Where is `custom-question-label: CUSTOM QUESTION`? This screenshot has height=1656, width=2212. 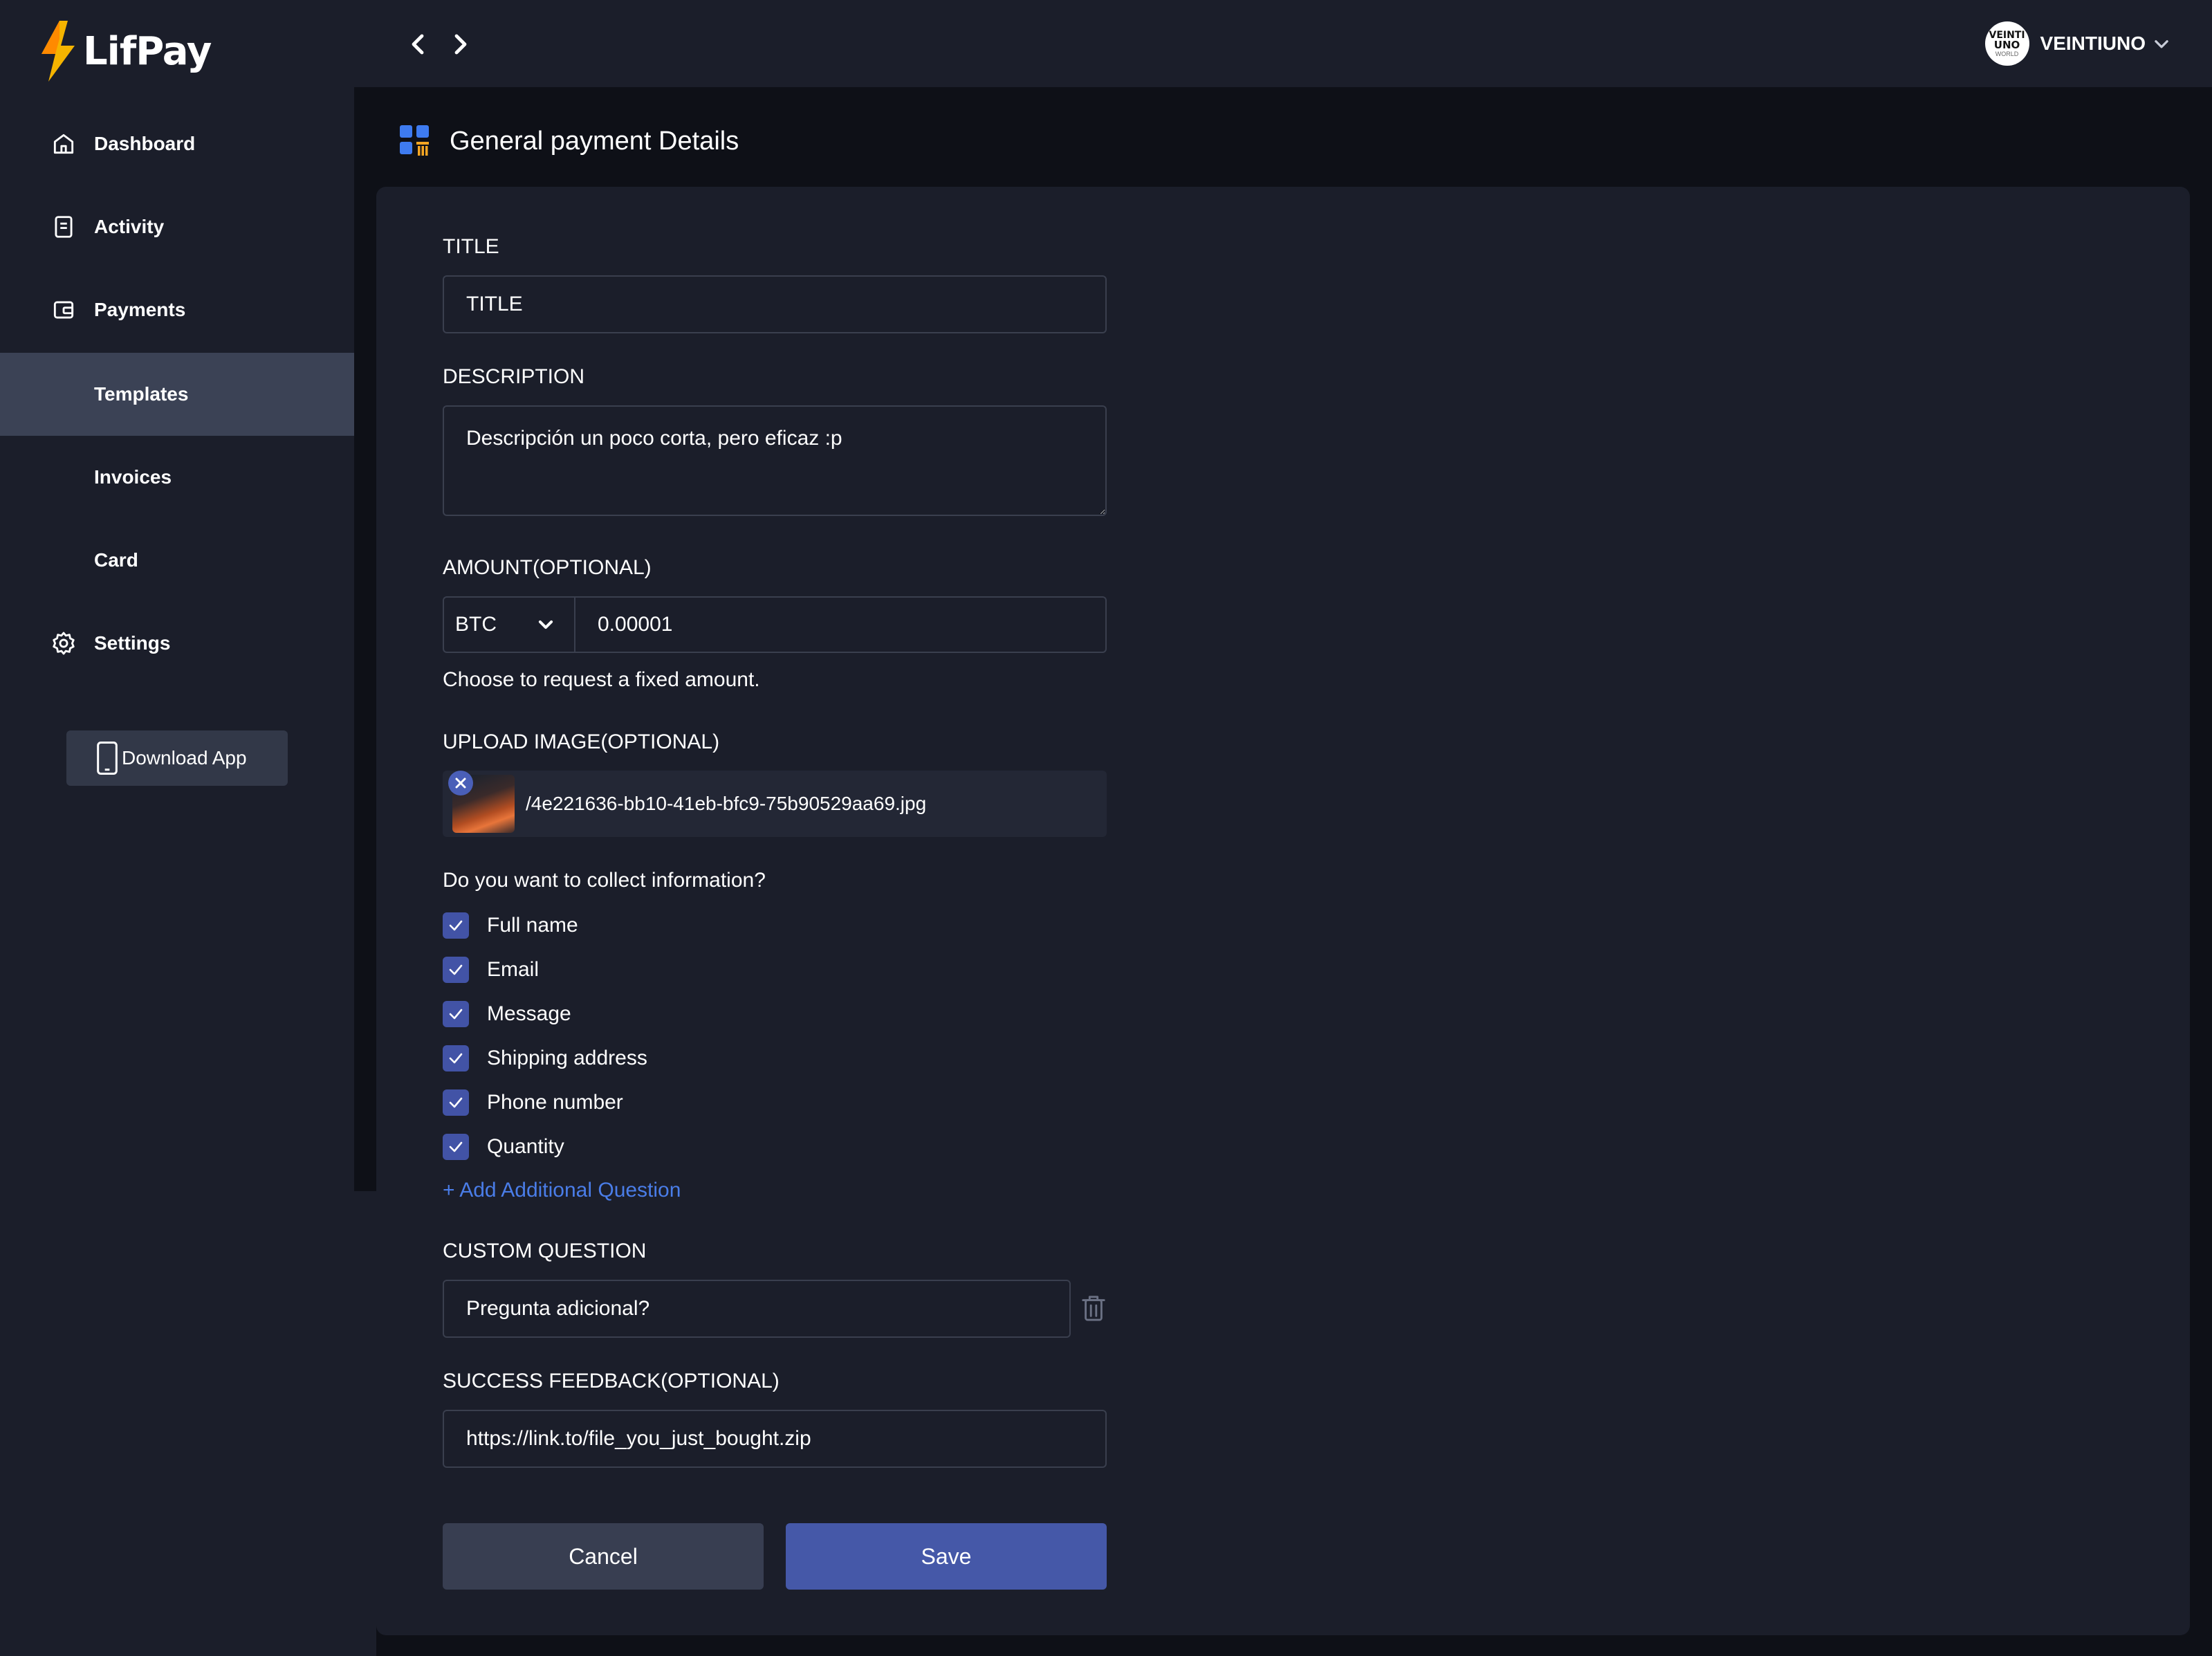 custom-question-label: CUSTOM QUESTION is located at coordinates (545, 1251).